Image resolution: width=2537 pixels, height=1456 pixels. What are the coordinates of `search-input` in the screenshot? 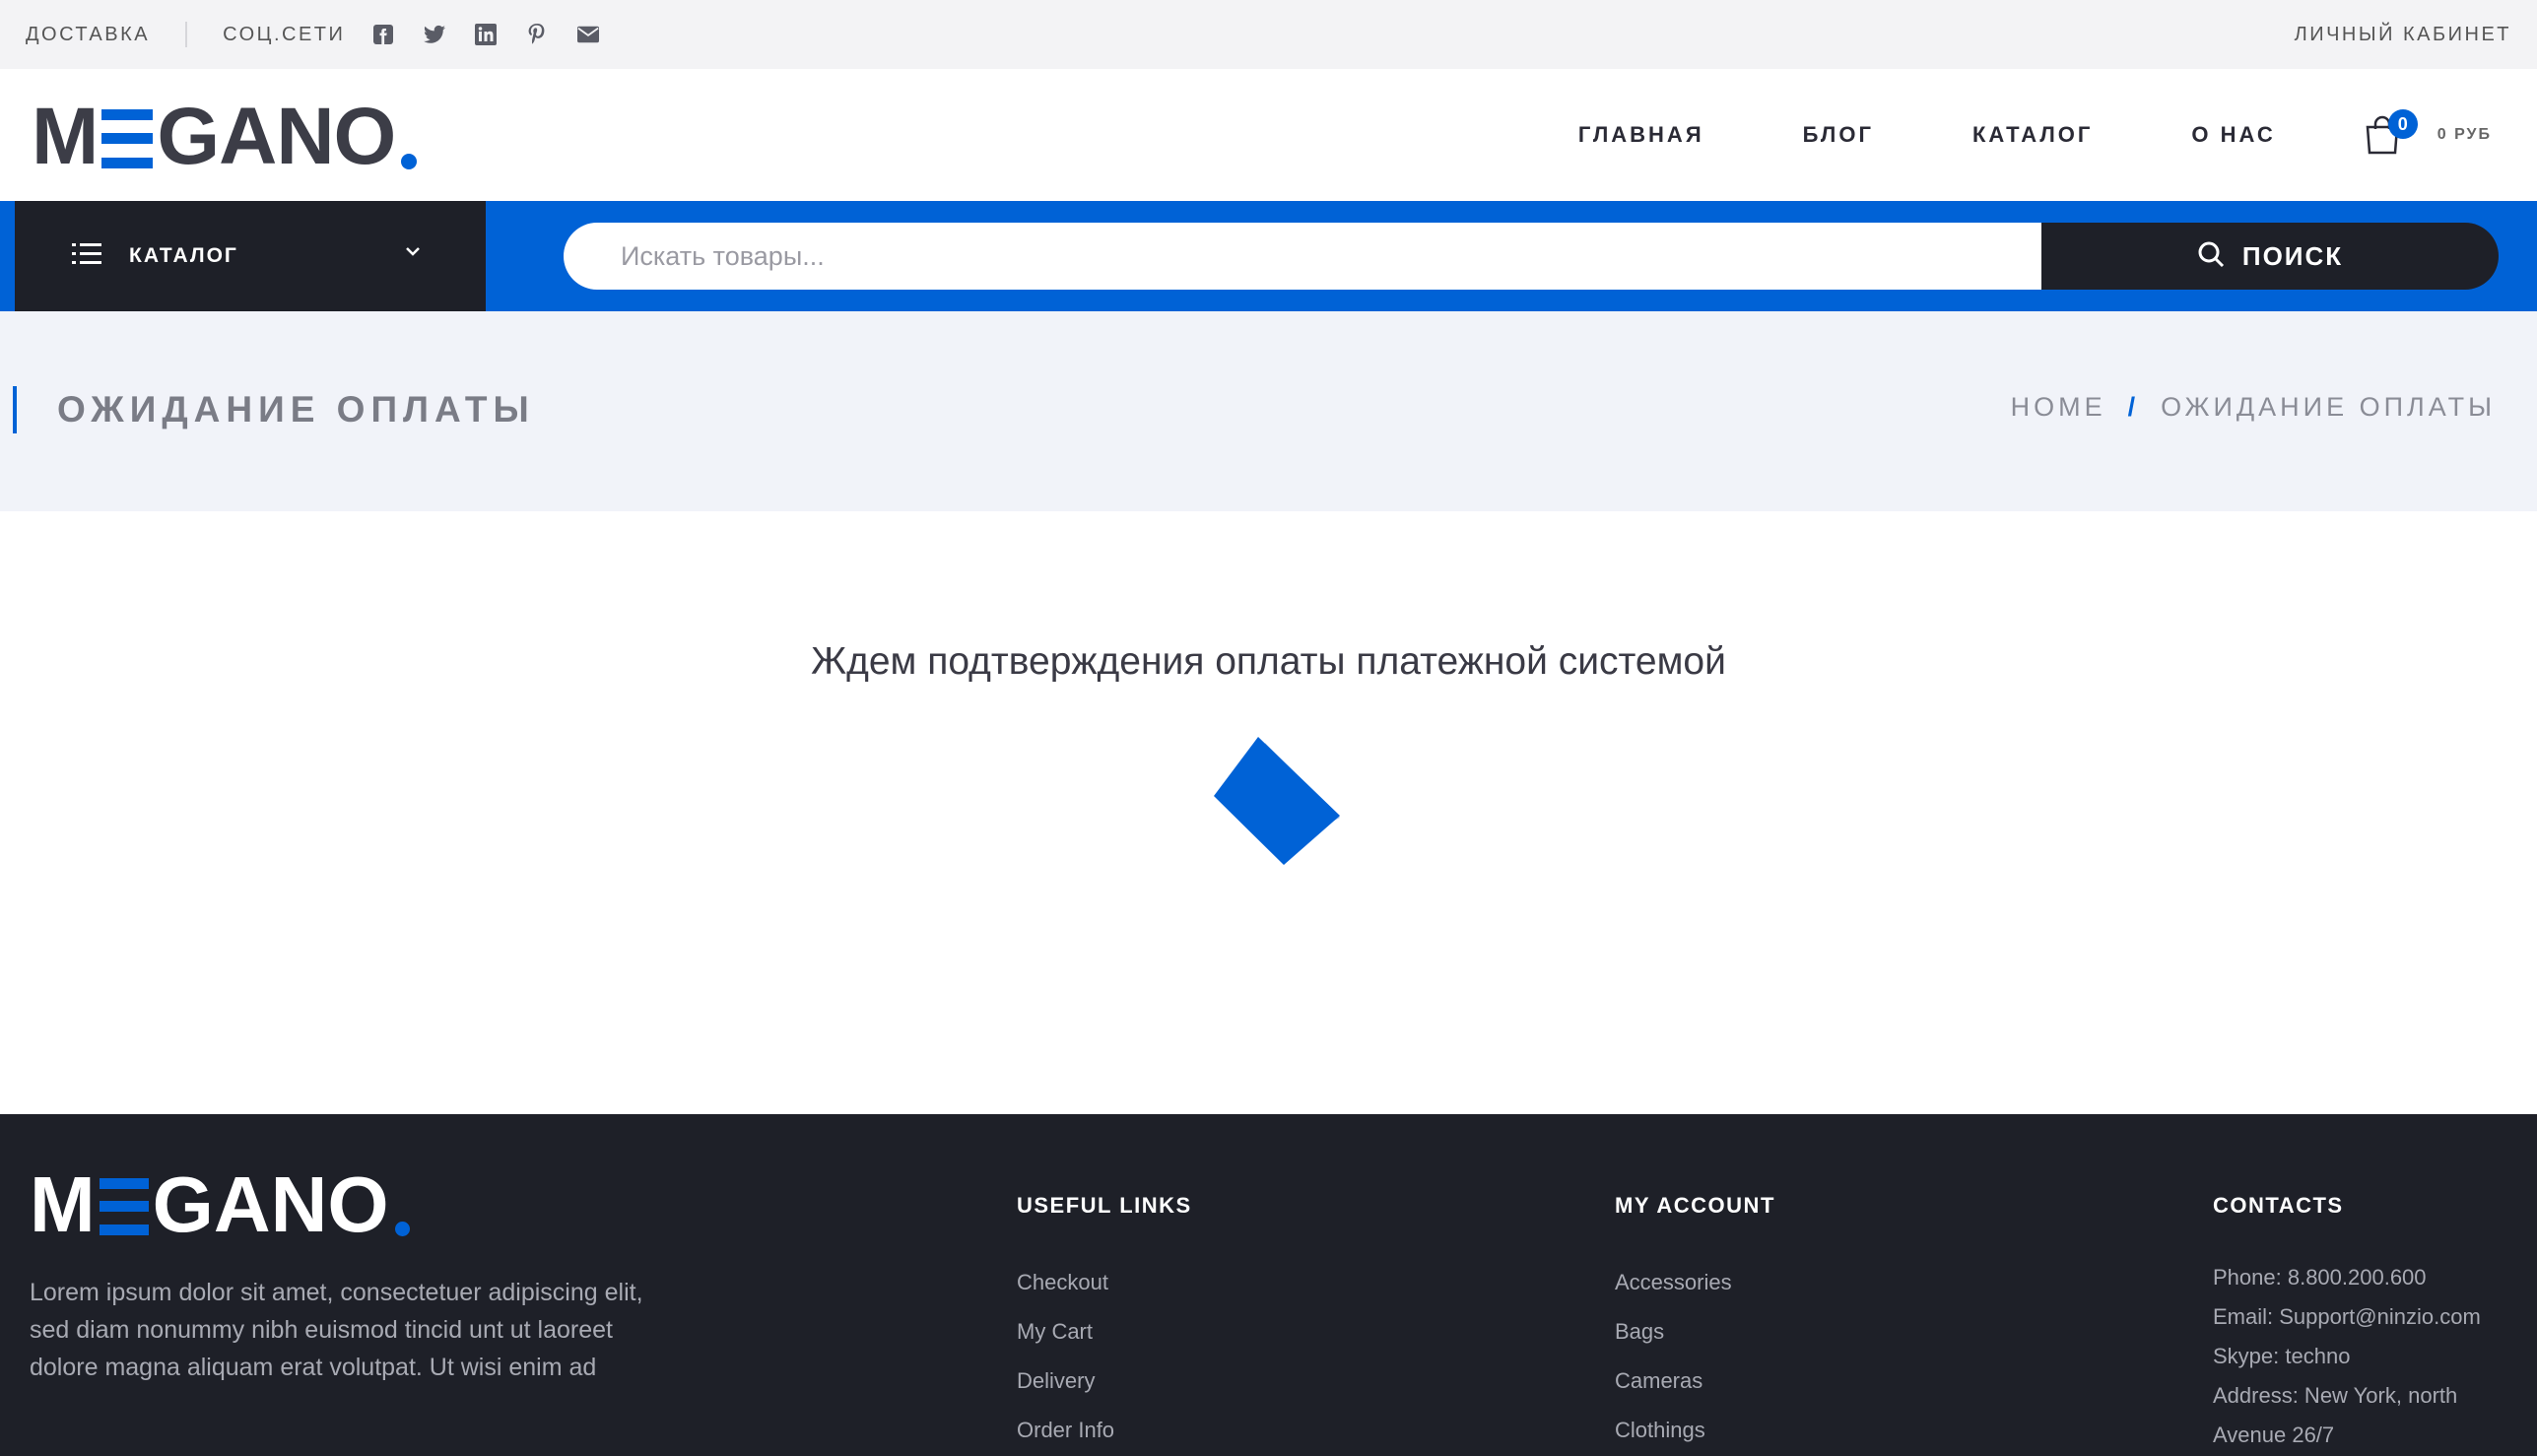 It's located at (1302, 256).